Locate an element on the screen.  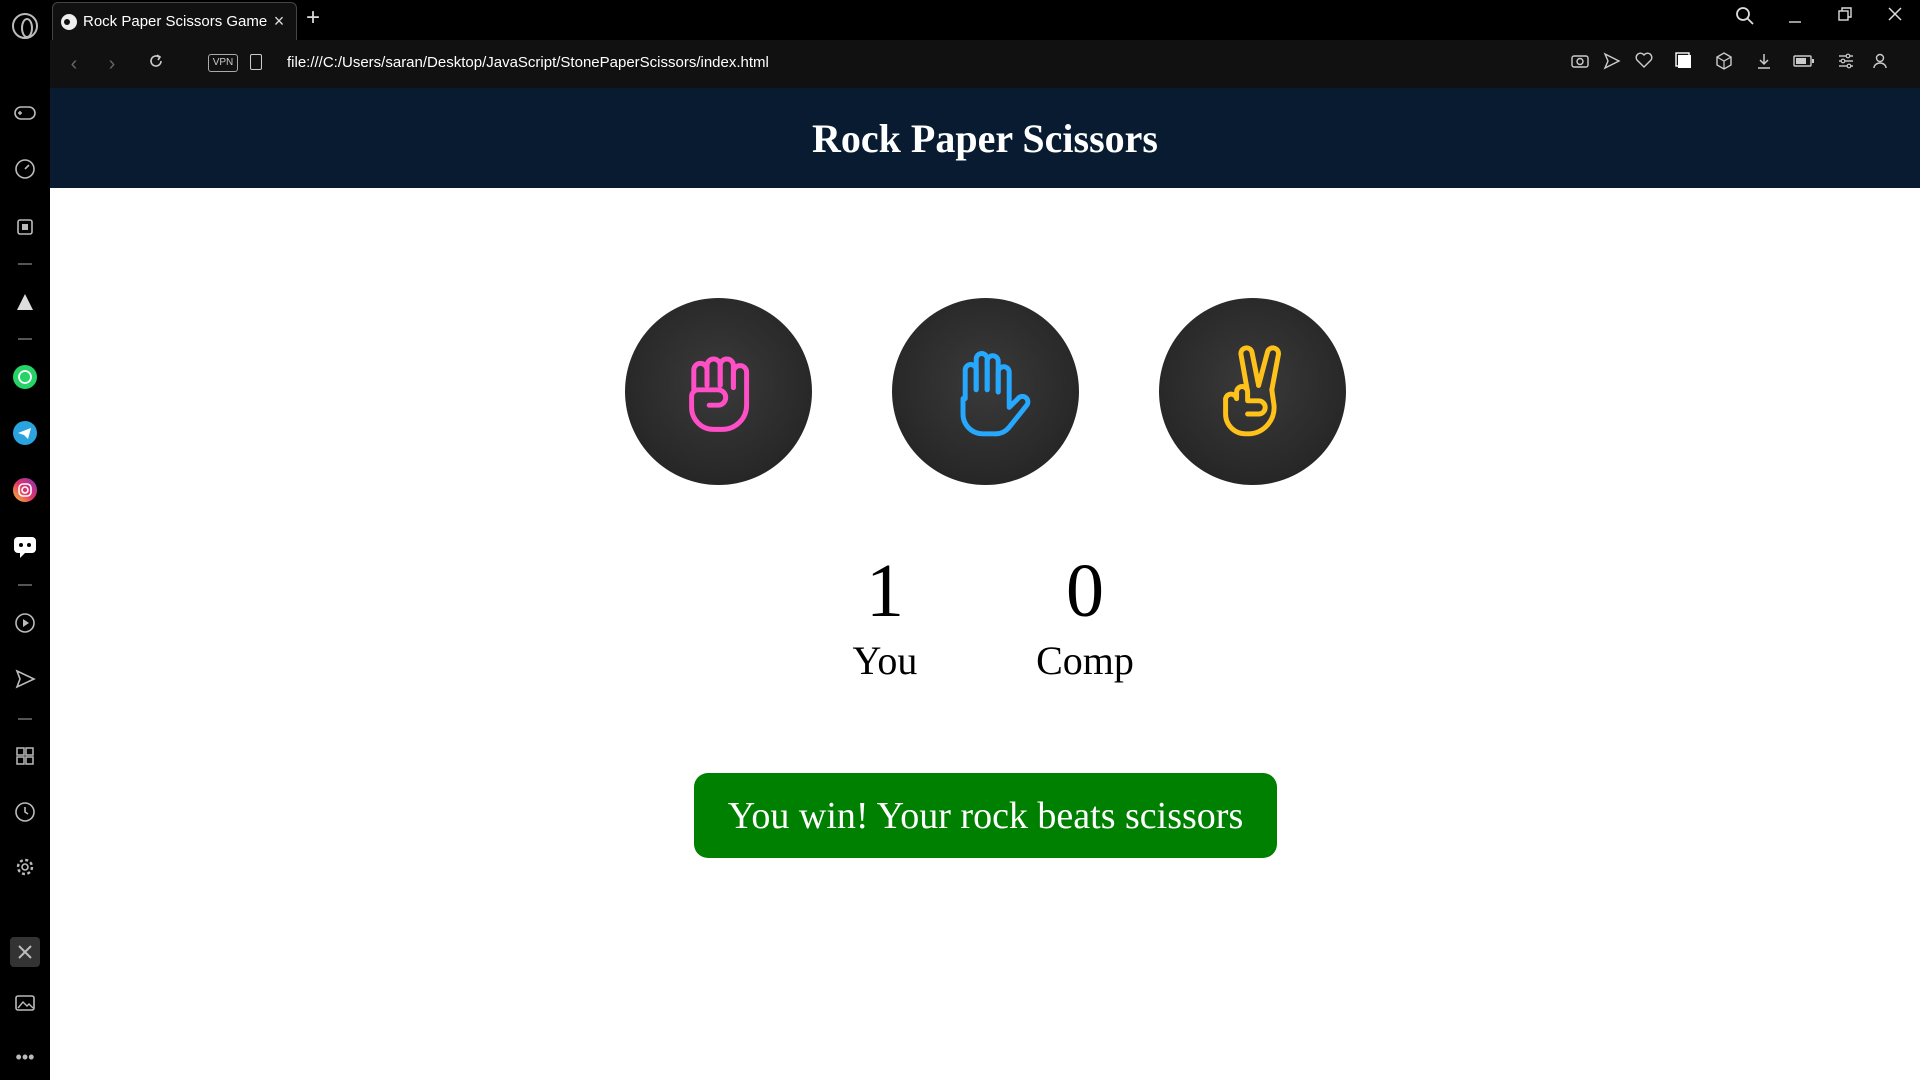
history-clock-icon is located at coordinates (25, 812).